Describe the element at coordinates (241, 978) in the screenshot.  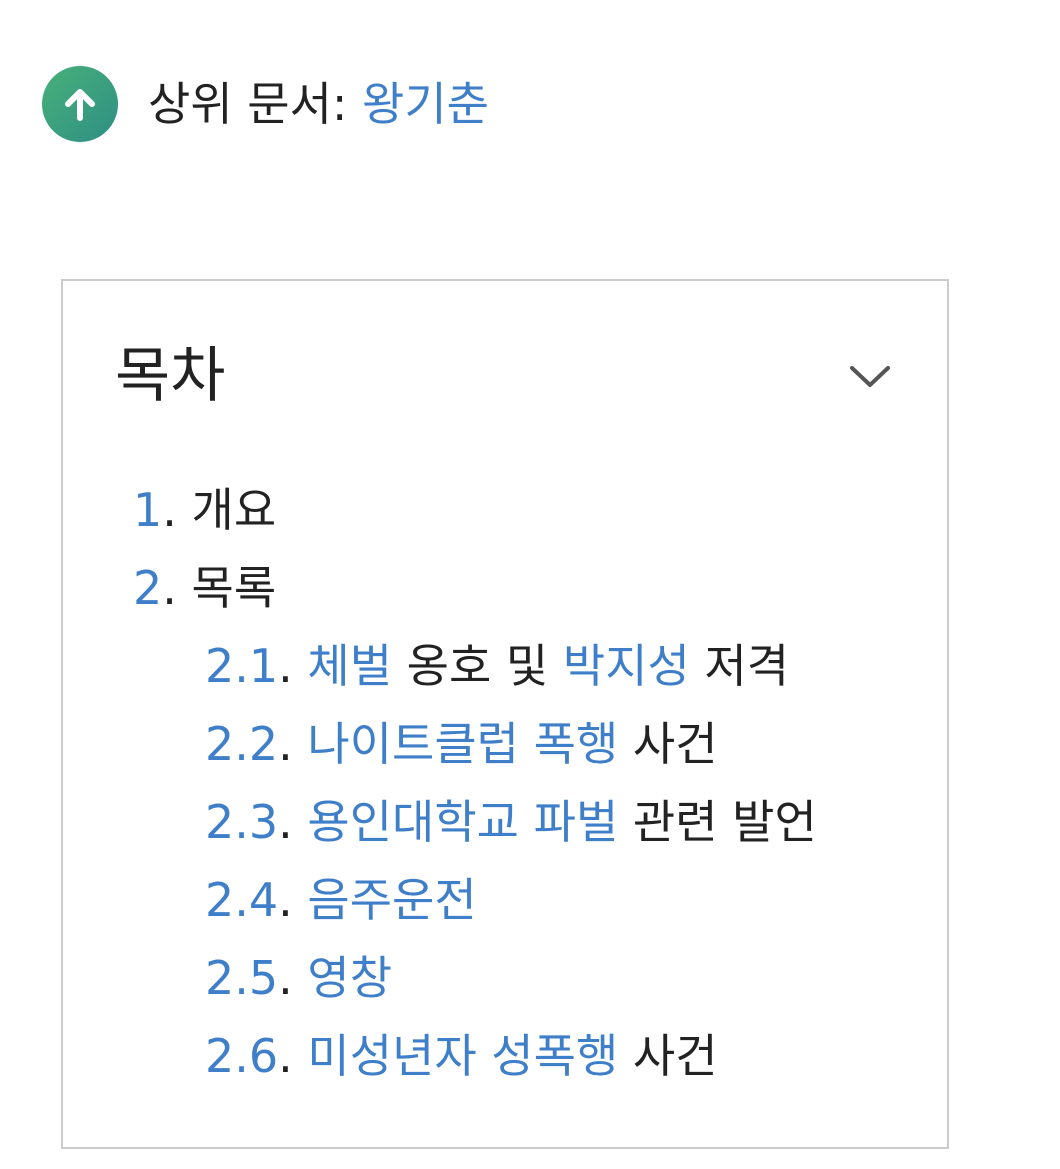
I see `toc-item-number: 2.5` at that location.